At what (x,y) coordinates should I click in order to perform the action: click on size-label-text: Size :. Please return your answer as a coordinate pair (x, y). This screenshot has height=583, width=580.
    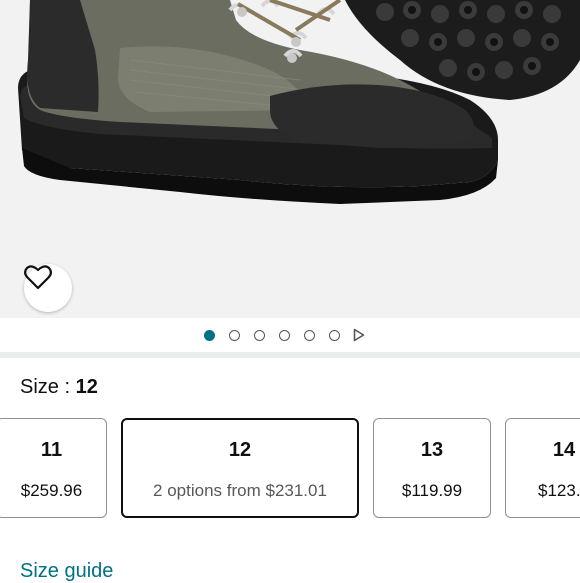
    Looking at the image, I should click on (48, 387).